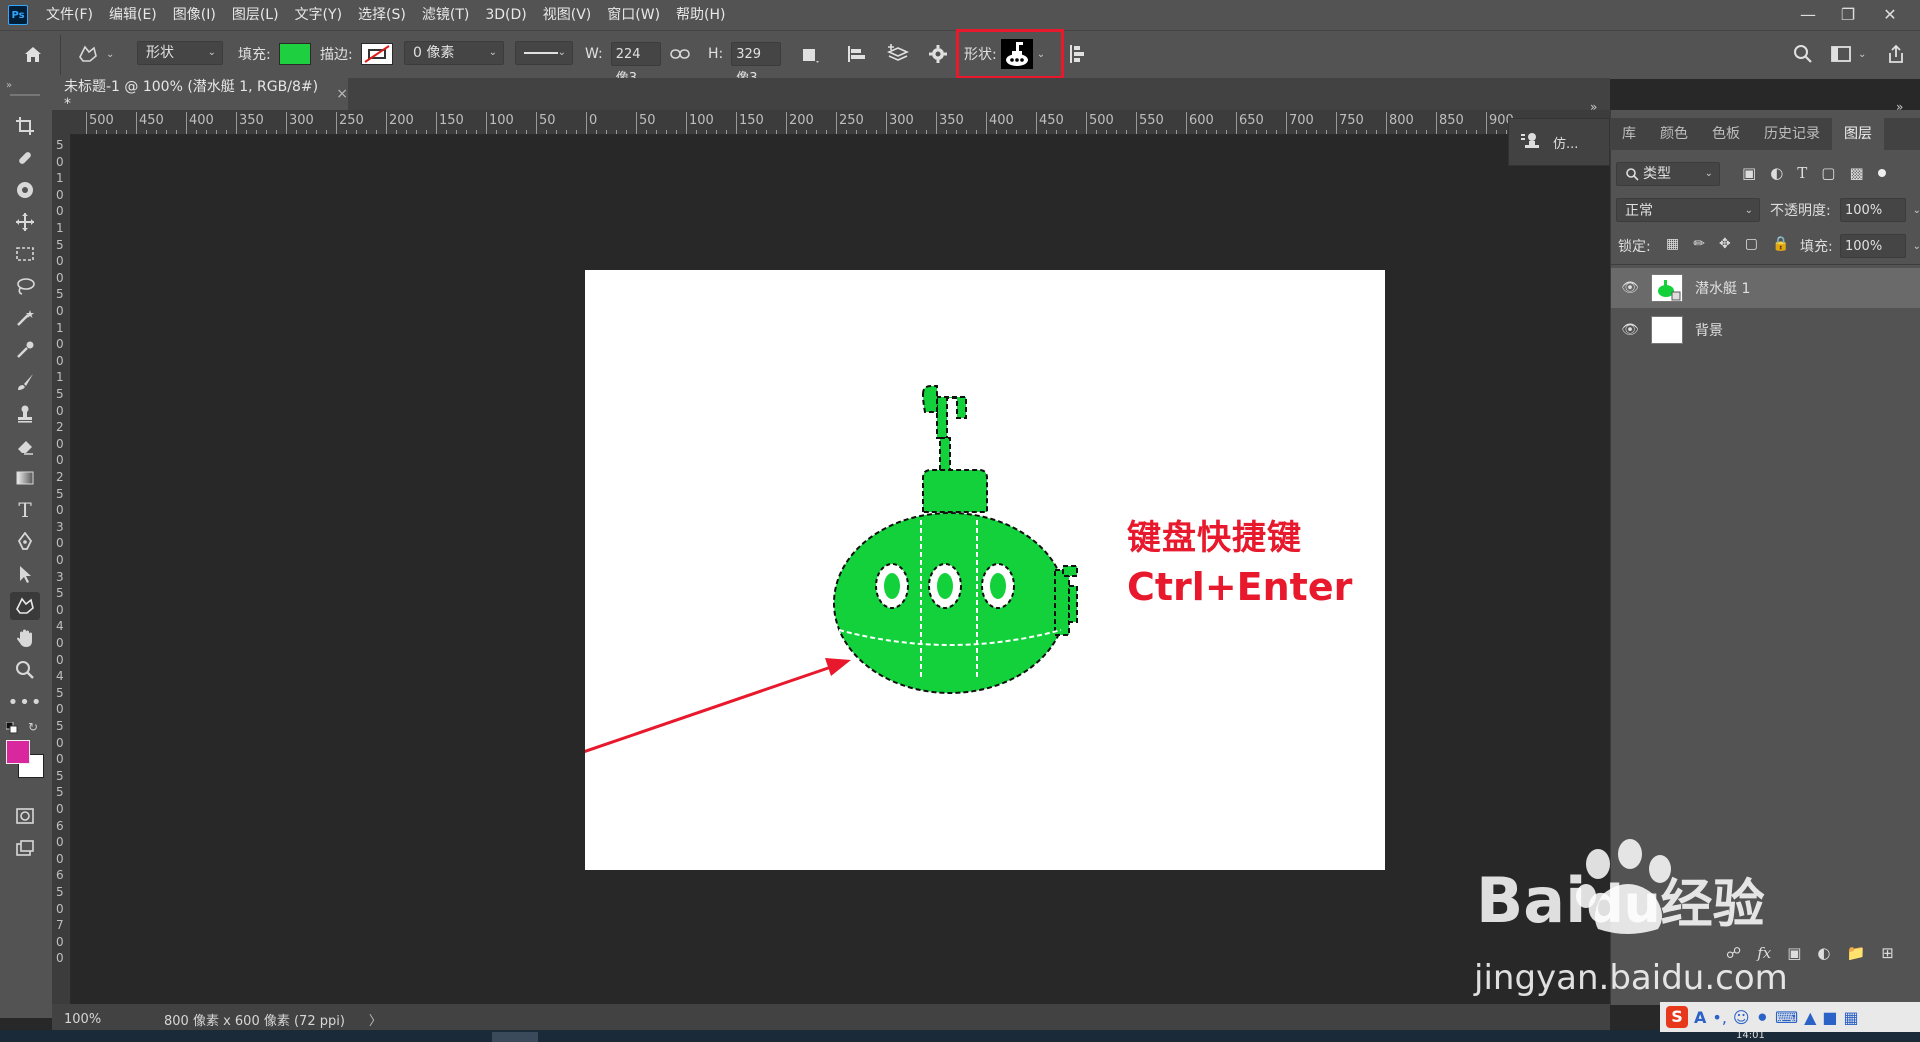 This screenshot has height=1042, width=1920. What do you see at coordinates (445, 15) in the screenshot?
I see `menu-filter: 滤镜(T)` at bounding box center [445, 15].